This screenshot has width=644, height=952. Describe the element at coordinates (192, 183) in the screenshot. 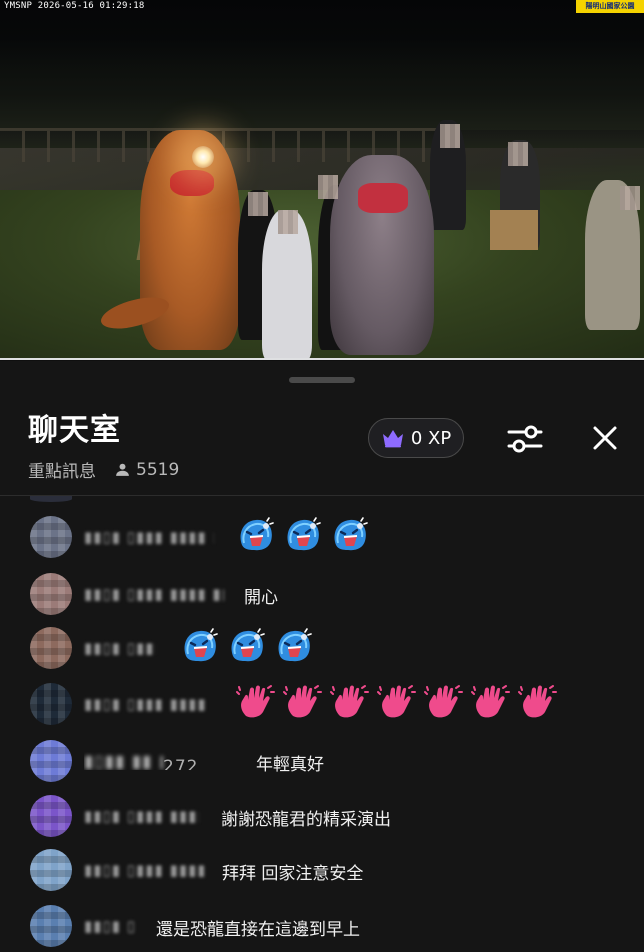

I see `dinosaur-mouth` at that location.